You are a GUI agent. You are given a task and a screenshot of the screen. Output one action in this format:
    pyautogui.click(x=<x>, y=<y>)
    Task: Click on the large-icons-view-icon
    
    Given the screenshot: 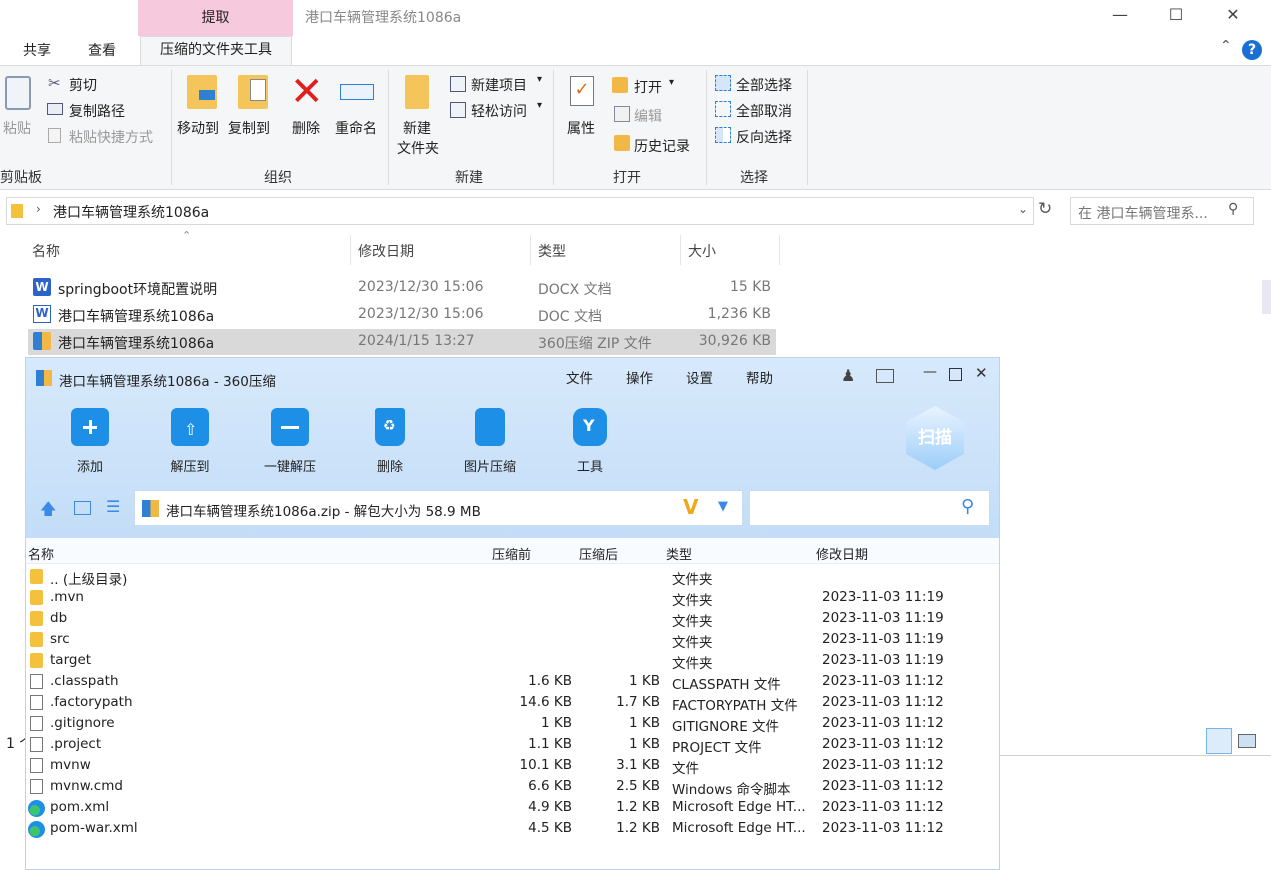 What is the action you would take?
    pyautogui.click(x=1247, y=741)
    